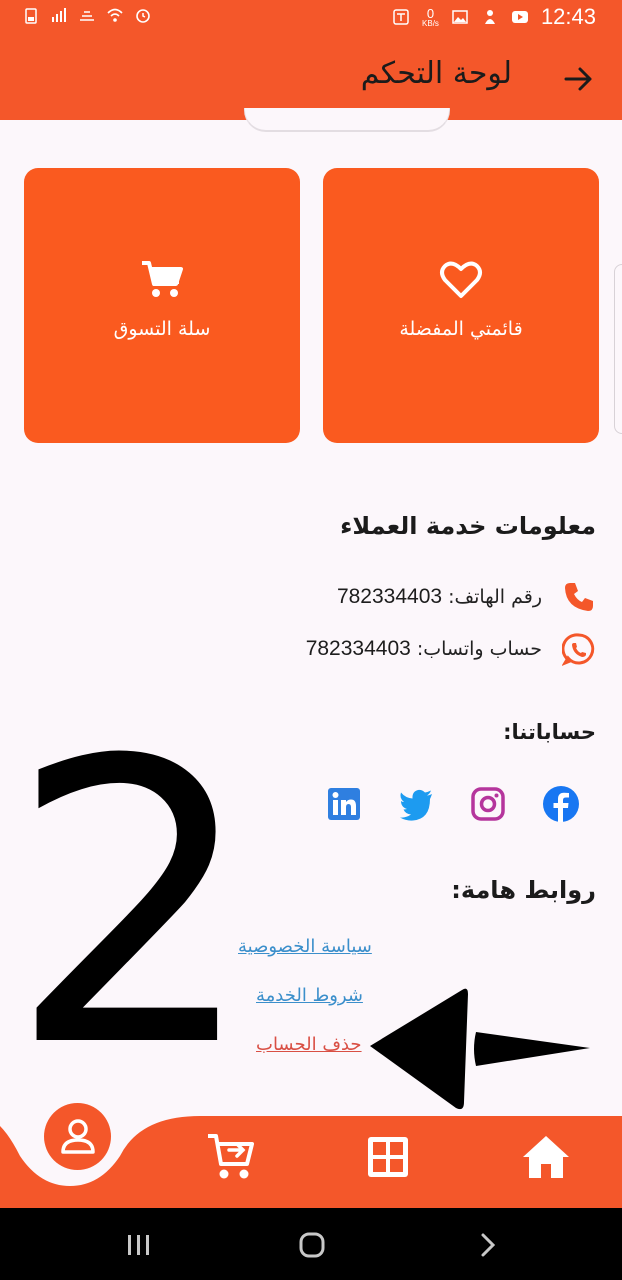 This screenshot has width=622, height=1280. I want to click on status-icons-left, so click(87, 15).